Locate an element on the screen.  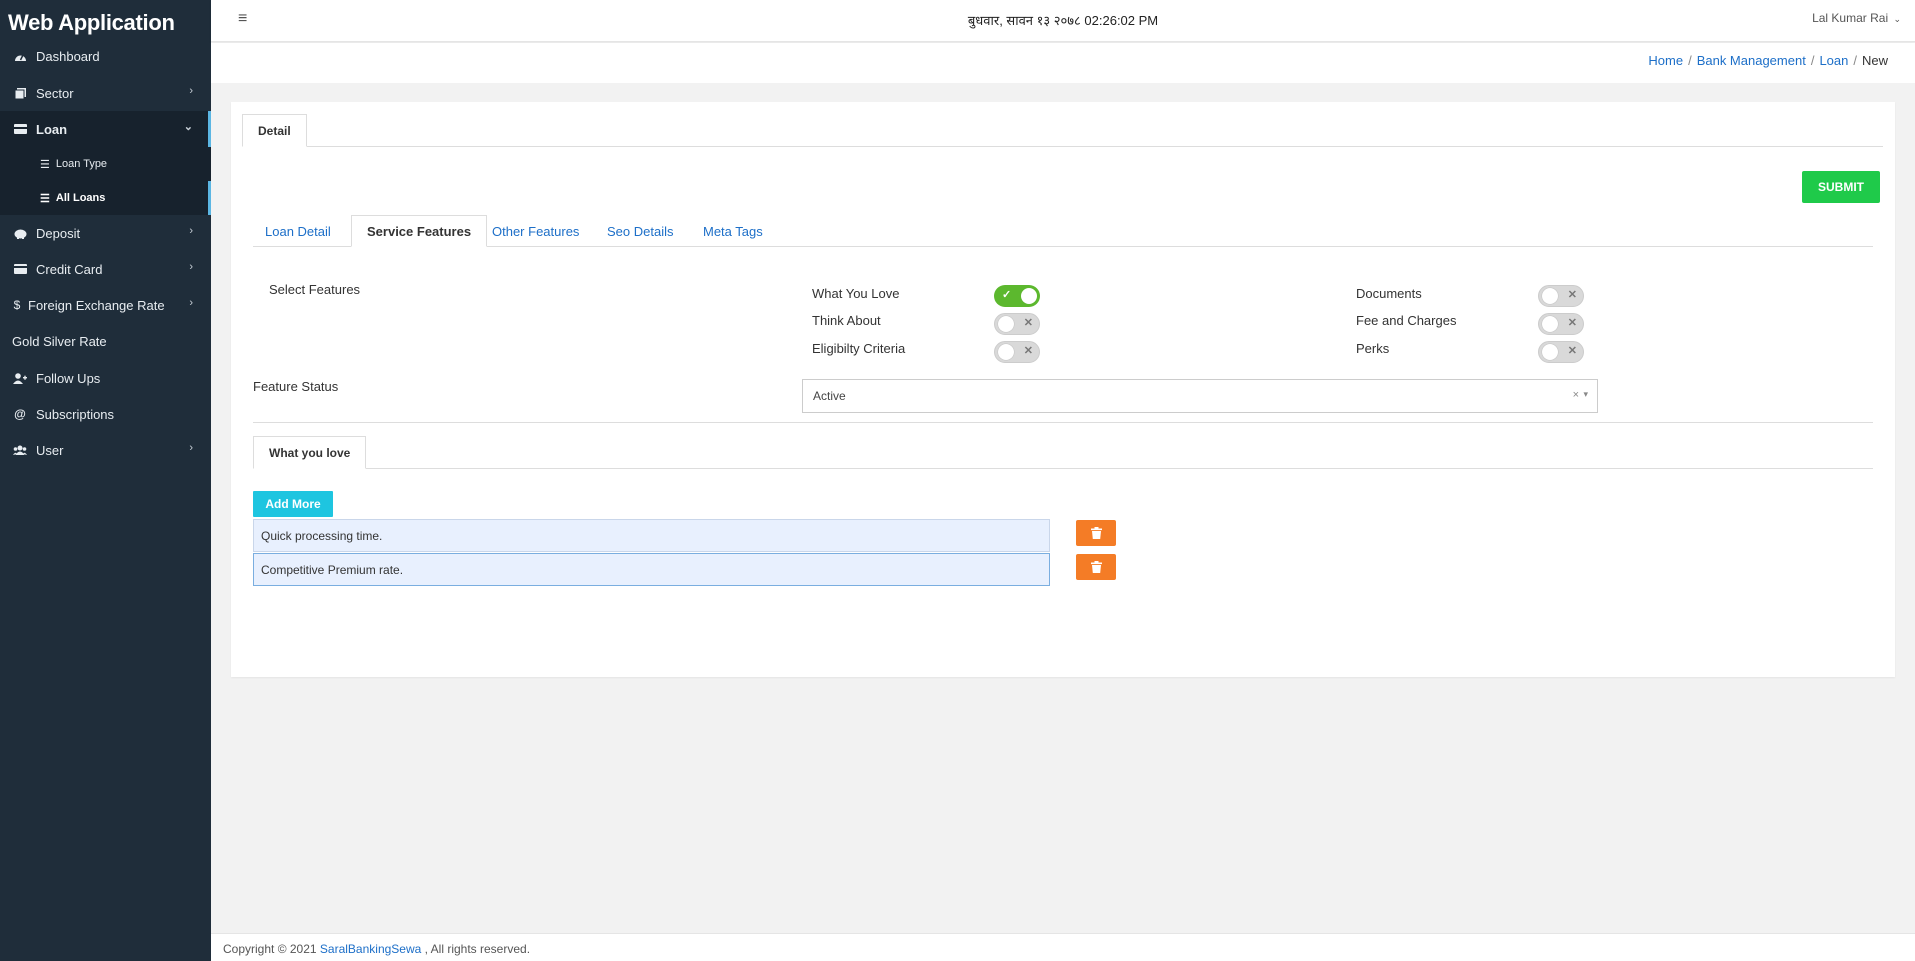
sidebar-item-label: Credit Card is located at coordinates (69, 269).